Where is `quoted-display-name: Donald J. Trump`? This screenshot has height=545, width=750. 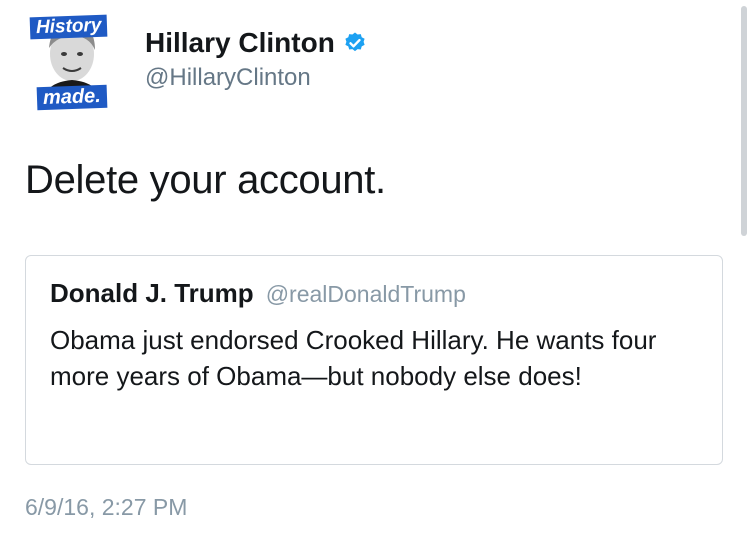 quoted-display-name: Donald J. Trump is located at coordinates (152, 293).